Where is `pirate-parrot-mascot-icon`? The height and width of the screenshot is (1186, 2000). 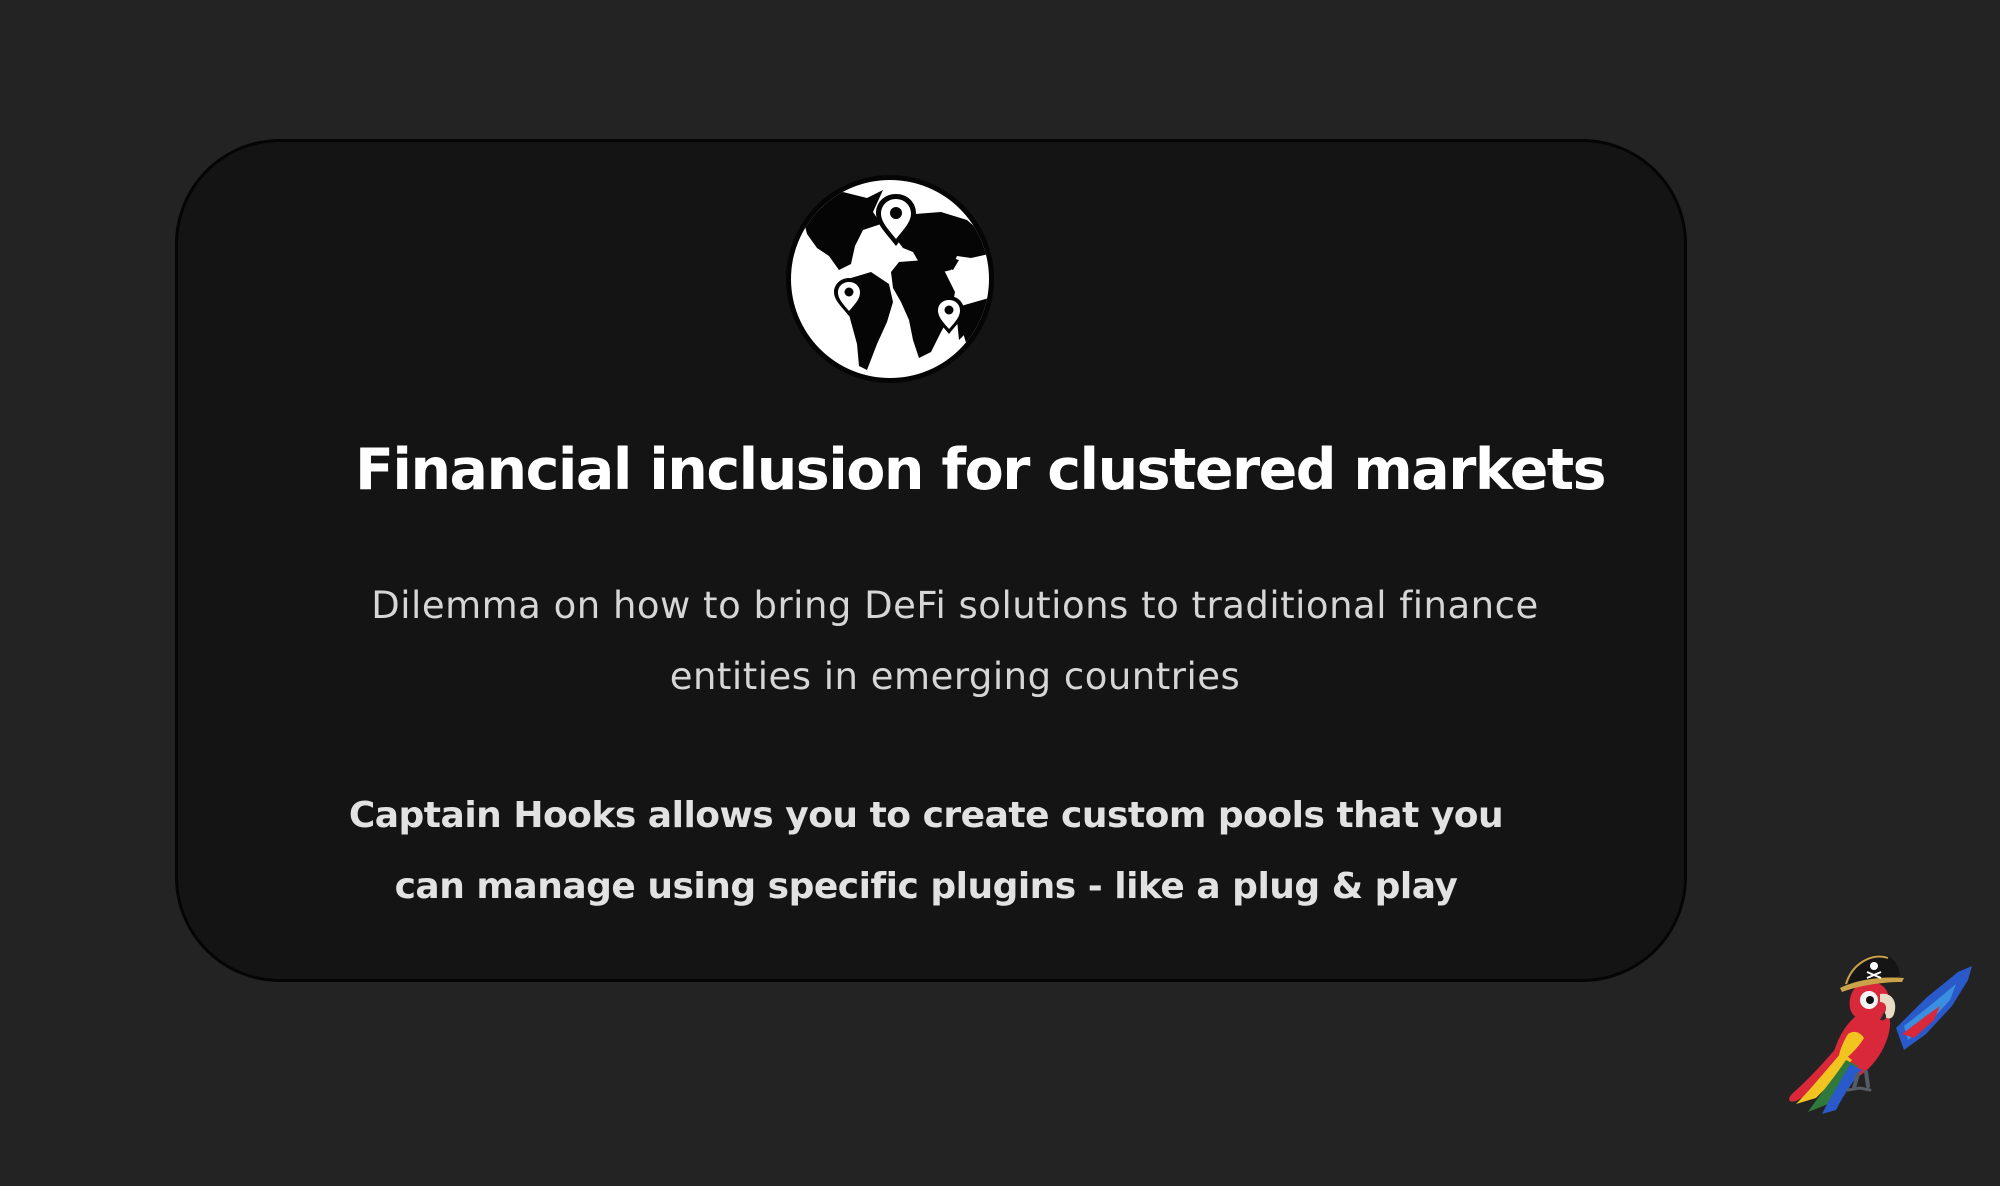 pirate-parrot-mascot-icon is located at coordinates (1880, 1034).